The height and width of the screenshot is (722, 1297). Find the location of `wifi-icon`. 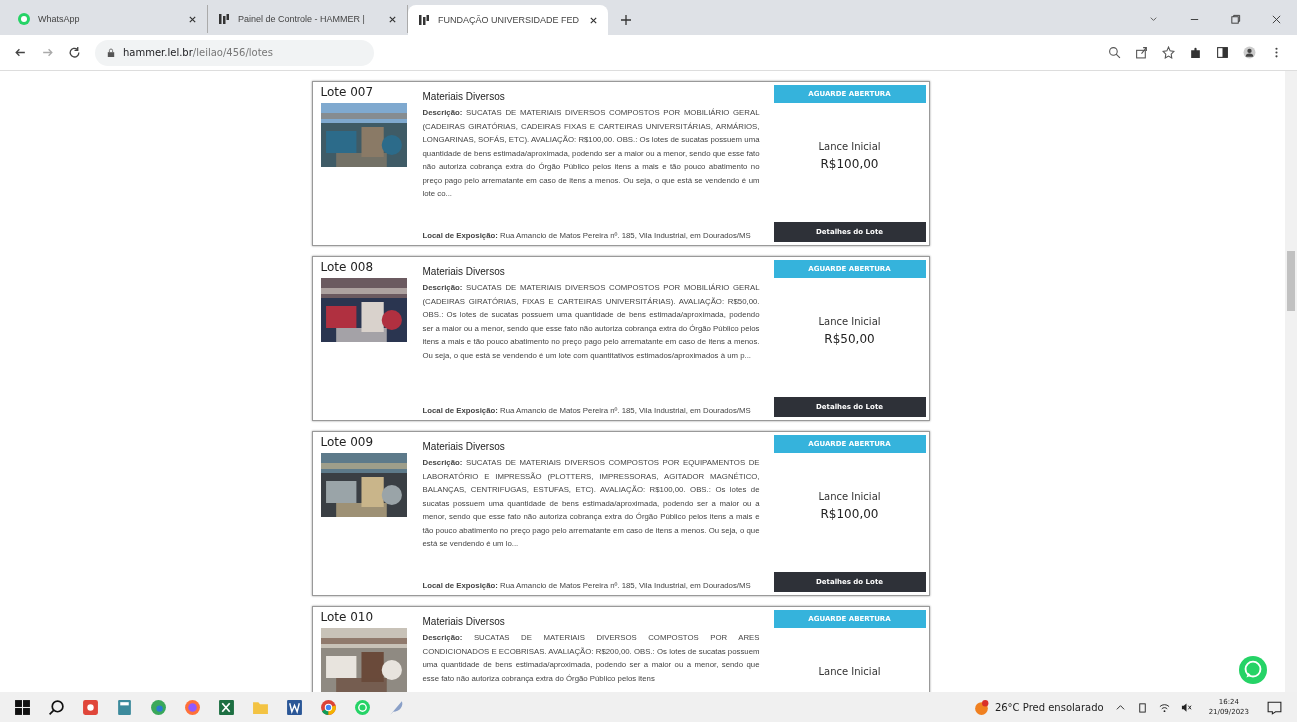

wifi-icon is located at coordinates (1164, 707).